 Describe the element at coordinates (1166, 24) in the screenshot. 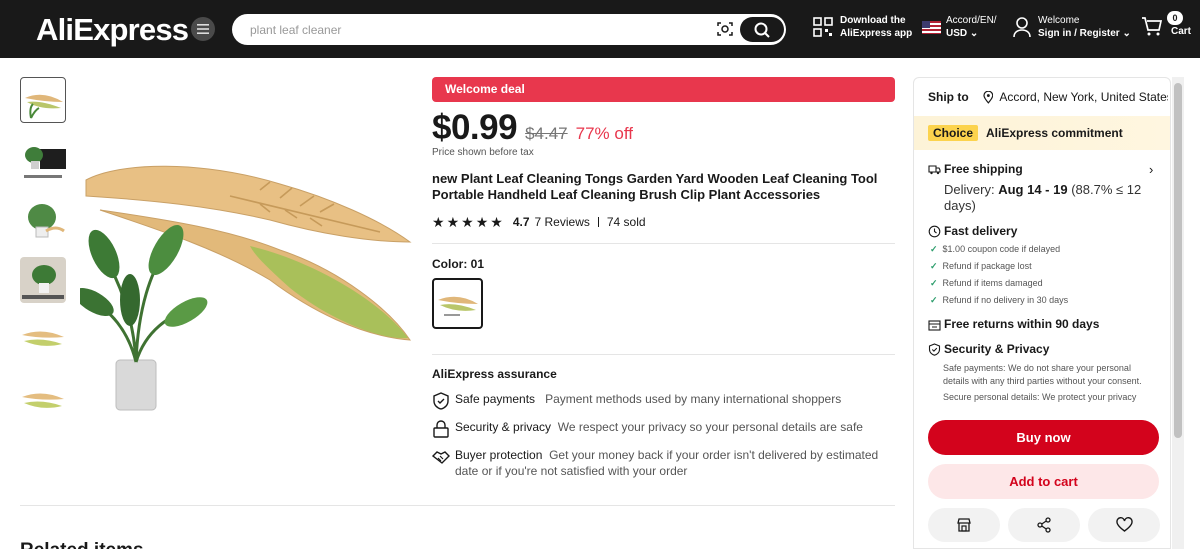

I see `cart-link: 0 Cart` at that location.